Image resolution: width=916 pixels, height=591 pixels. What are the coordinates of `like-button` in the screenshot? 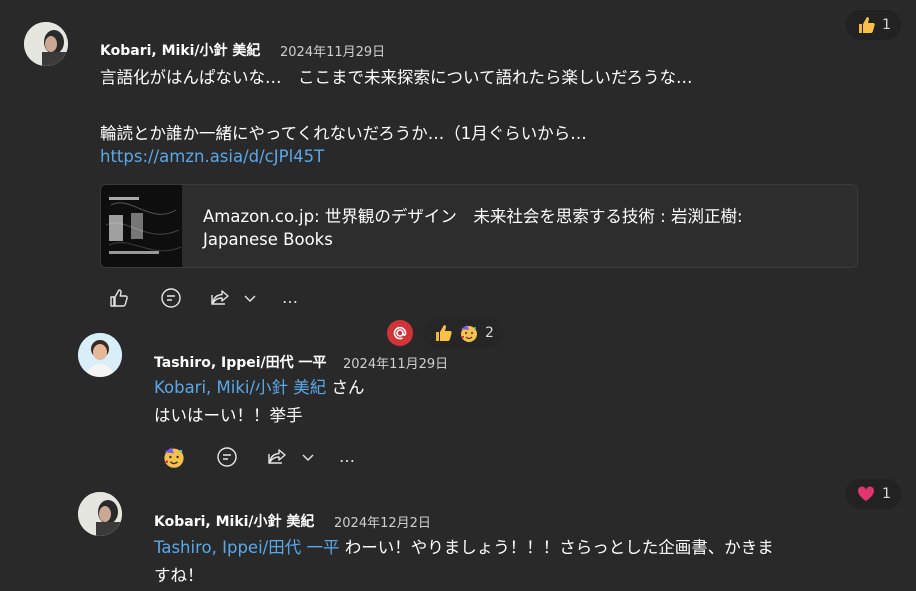 It's located at (119, 298).